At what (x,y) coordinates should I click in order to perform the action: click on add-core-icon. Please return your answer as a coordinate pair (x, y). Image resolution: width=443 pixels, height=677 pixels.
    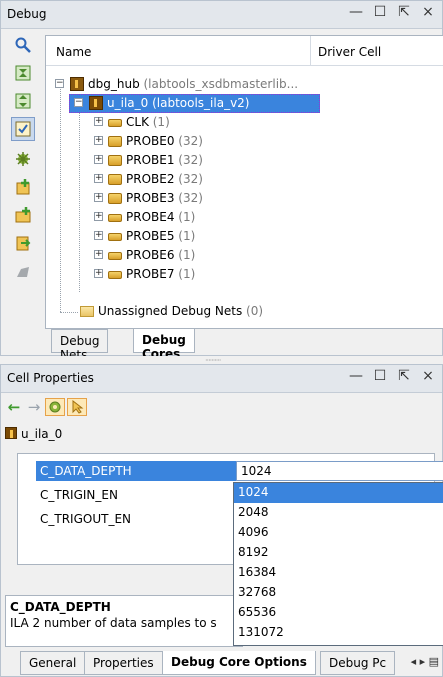
    Looking at the image, I should click on (23, 215).